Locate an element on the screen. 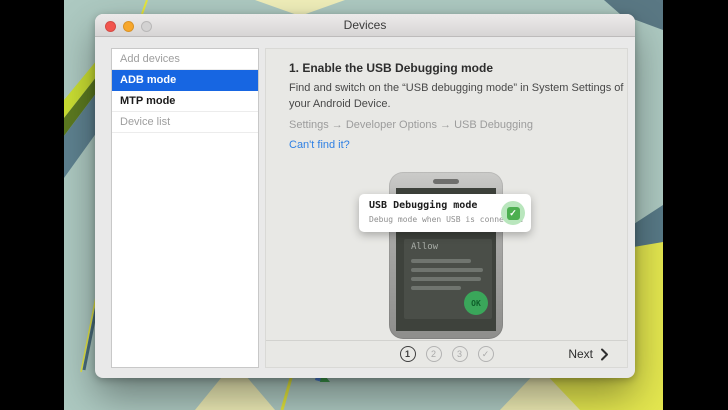 Image resolution: width=728 pixels, height=410 pixels. next-button-label: Next is located at coordinates (580, 354).